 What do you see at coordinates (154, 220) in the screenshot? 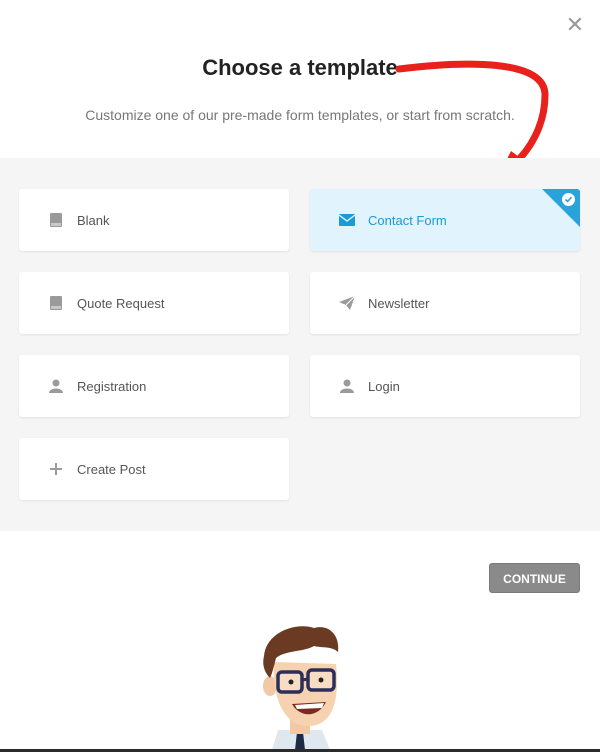
I see `template-card-blank: Blank` at bounding box center [154, 220].